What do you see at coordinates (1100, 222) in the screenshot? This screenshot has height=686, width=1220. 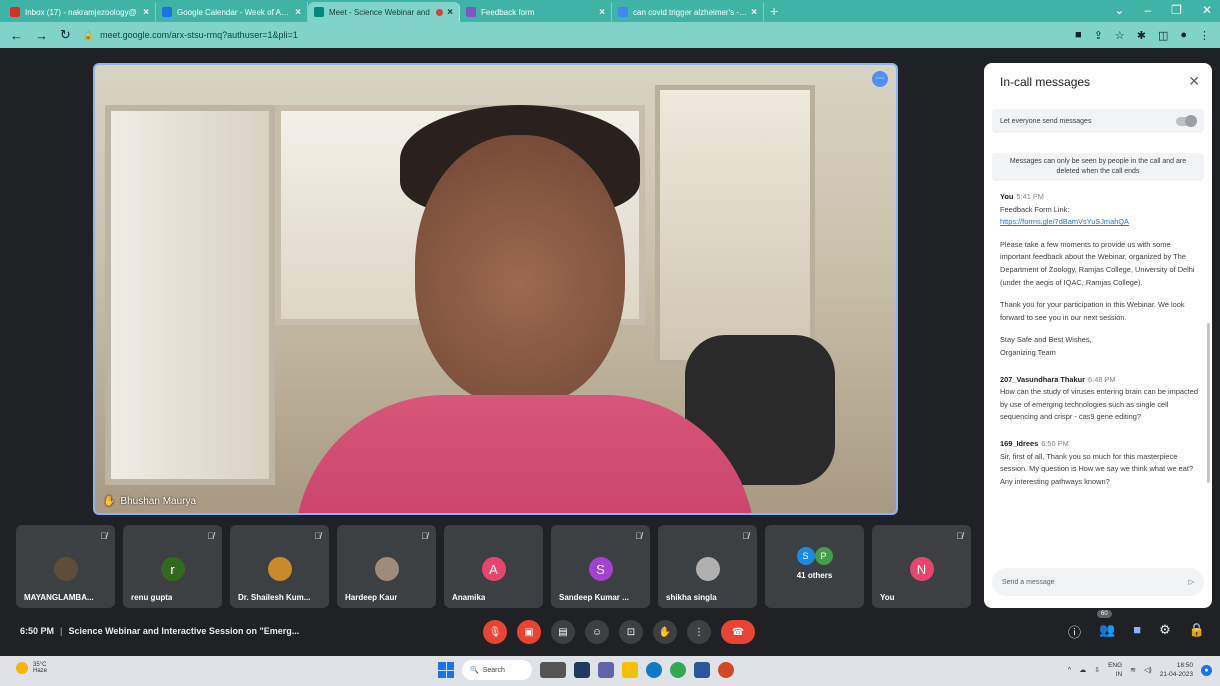 I see `feedback-form-link: https://forms.gle/7dBamVsYuSJmahQA` at bounding box center [1100, 222].